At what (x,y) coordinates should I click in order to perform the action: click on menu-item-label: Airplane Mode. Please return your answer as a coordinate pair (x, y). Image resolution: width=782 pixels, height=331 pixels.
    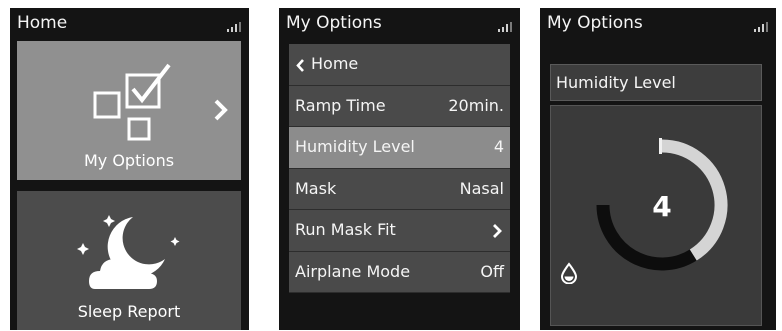
    Looking at the image, I should click on (353, 271).